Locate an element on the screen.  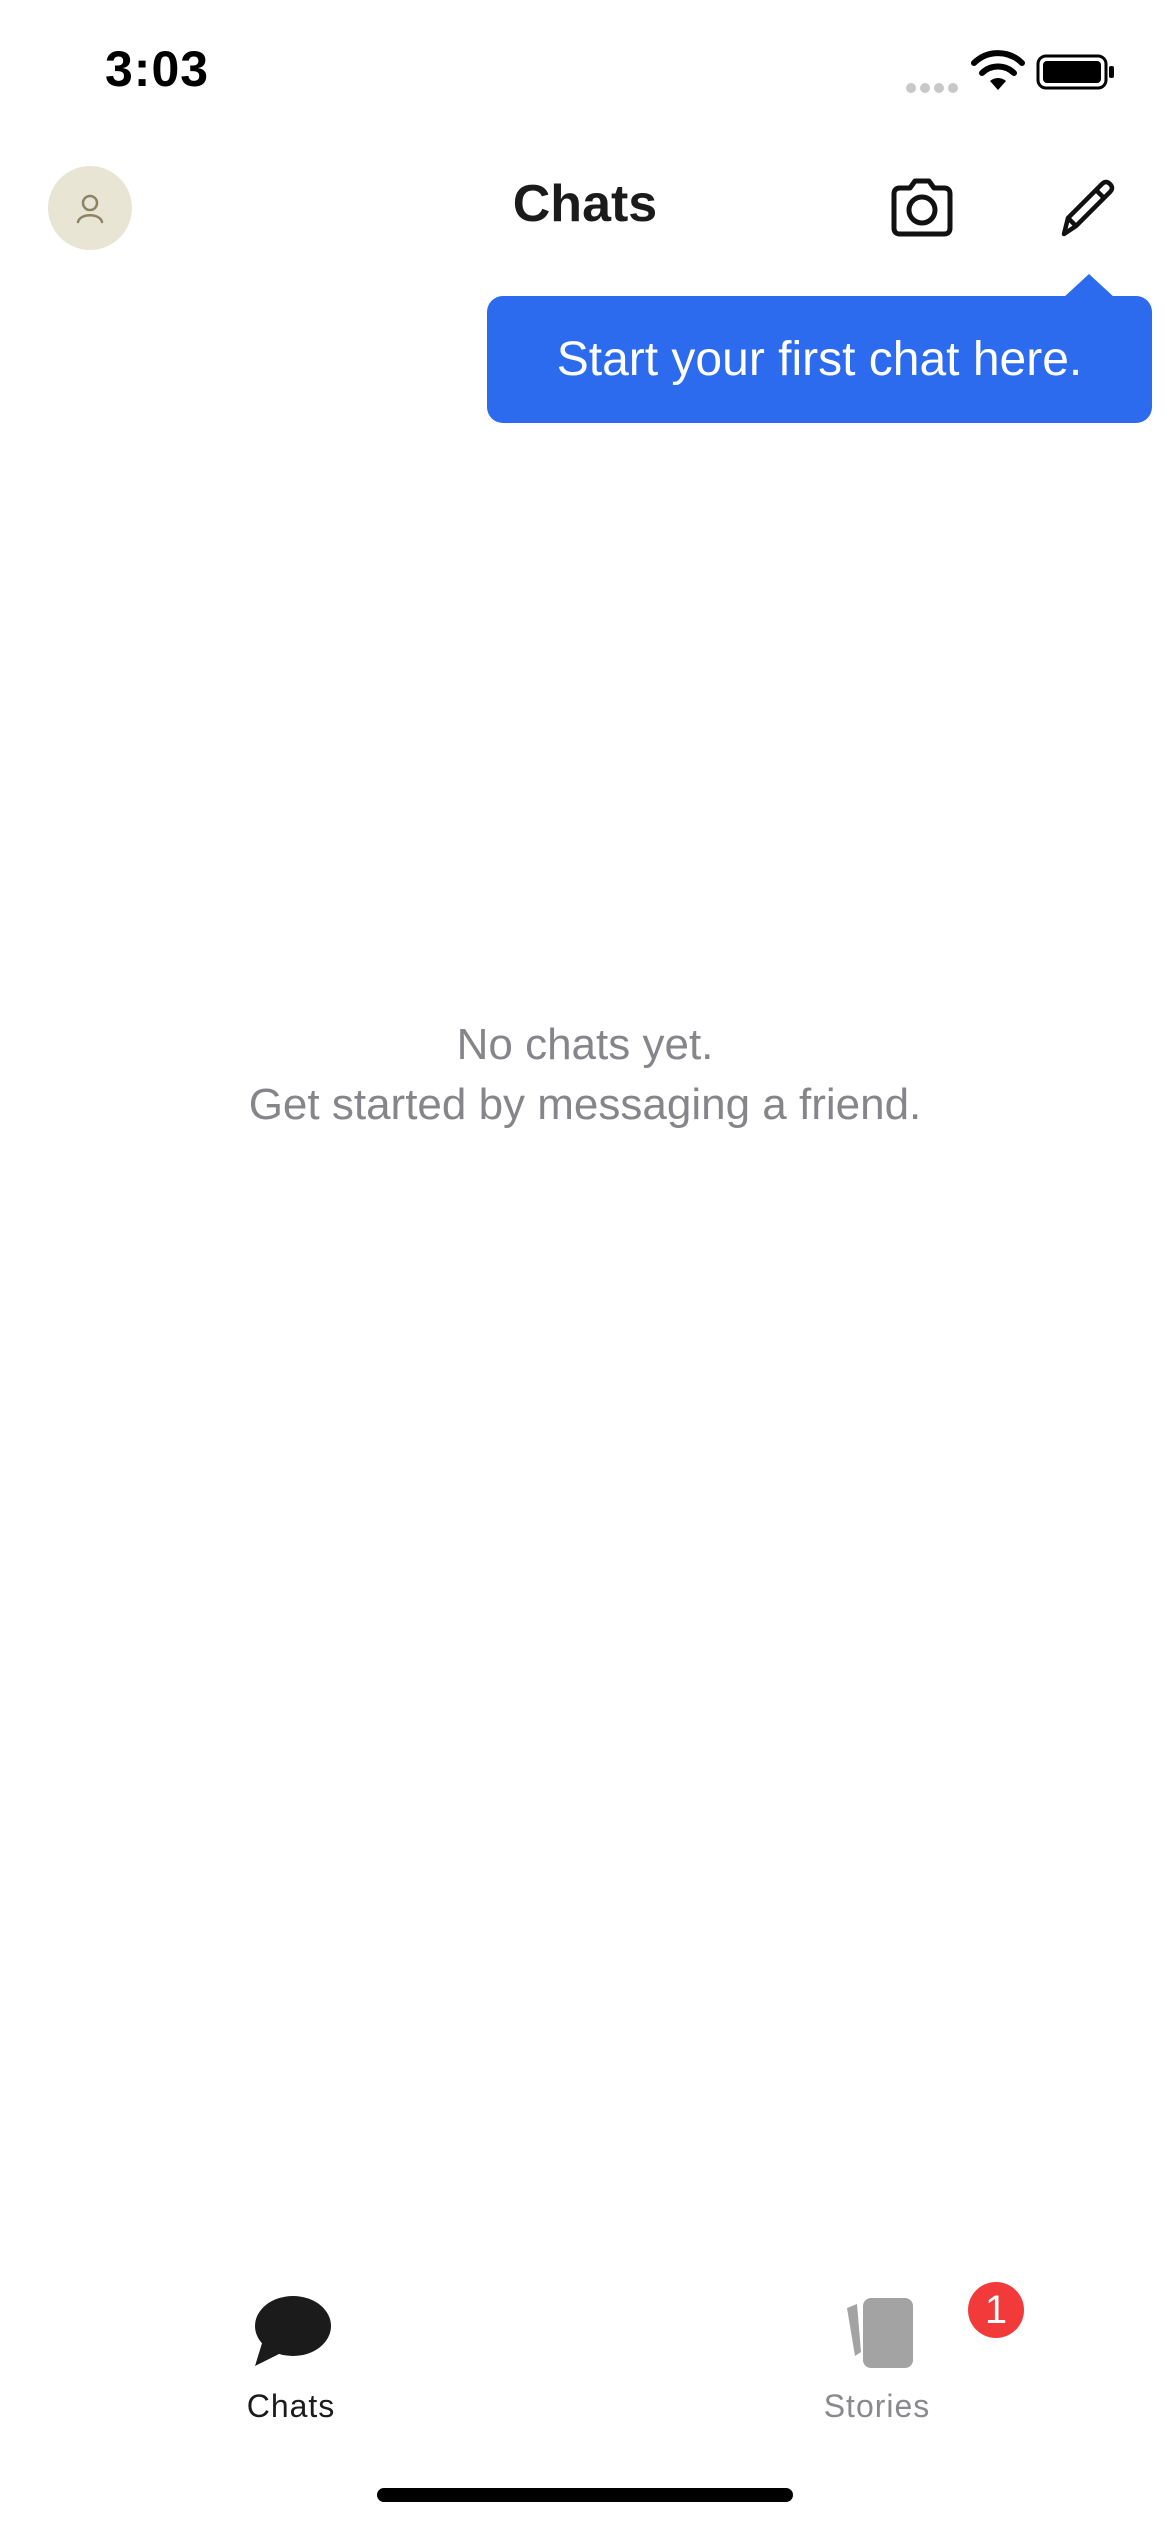
tooltip-text: Start your first chat here. is located at coordinates (819, 359).